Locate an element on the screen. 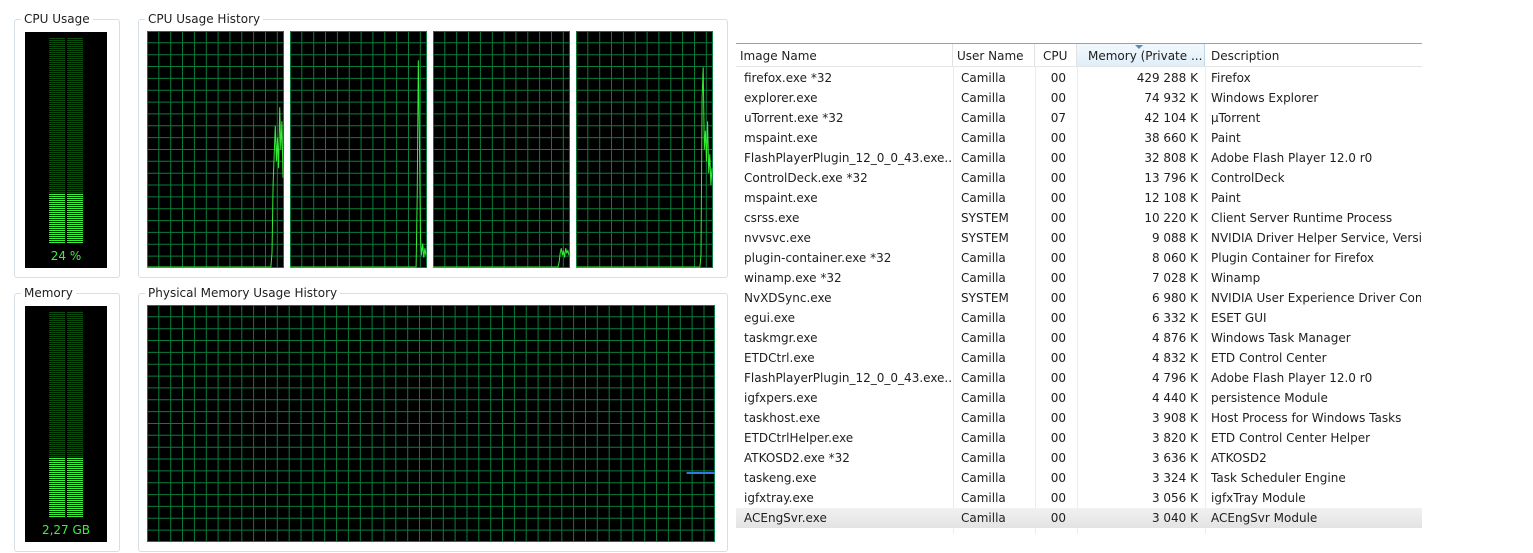 This screenshot has width=1533, height=553. cpu-usage-meter: 24 % is located at coordinates (66, 150).